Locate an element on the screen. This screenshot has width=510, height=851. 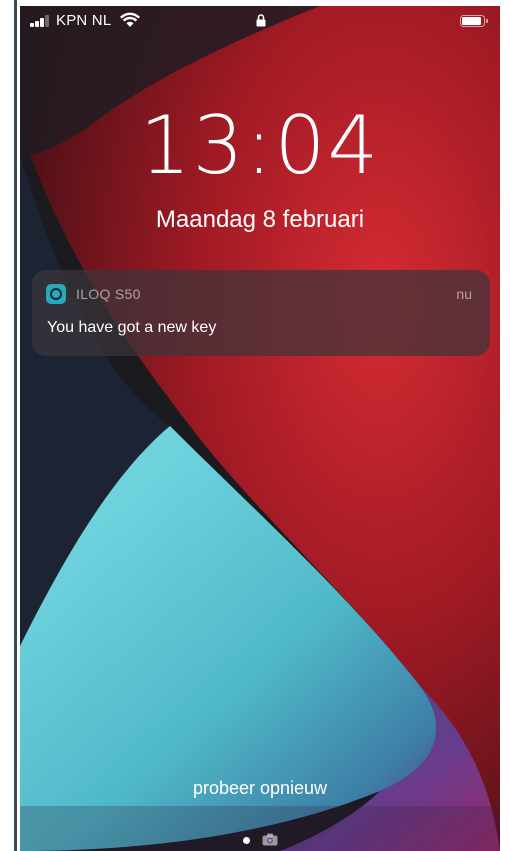
lock-screen-time: 13:04 is located at coordinates (260, 145).